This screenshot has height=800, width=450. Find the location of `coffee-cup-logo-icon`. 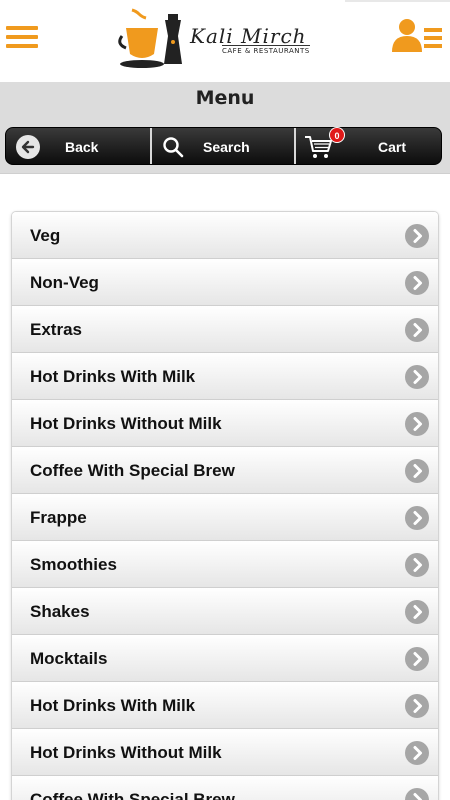

coffee-cup-logo-icon is located at coordinates (150, 38).